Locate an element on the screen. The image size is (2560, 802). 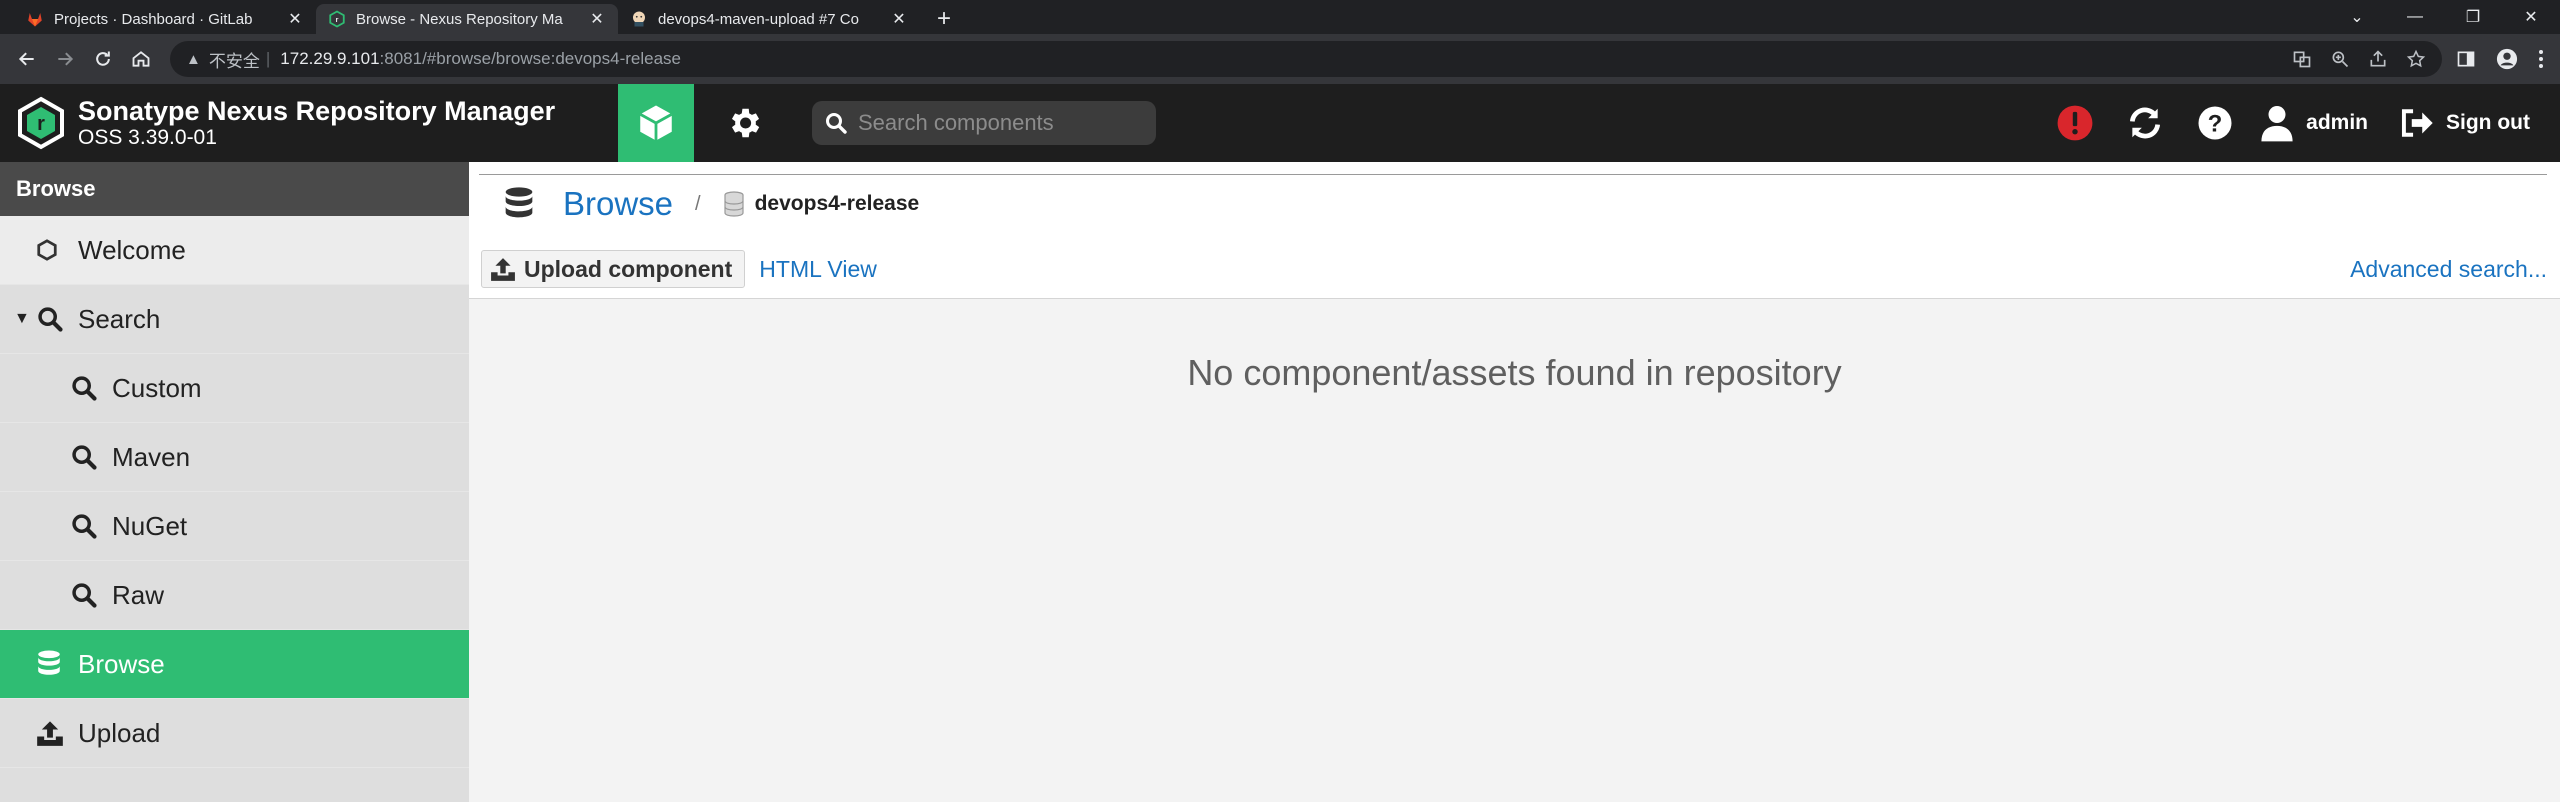
browser-tab-nexus: r Browse - Nexus Repository Ma ✕ is located at coordinates (467, 19).